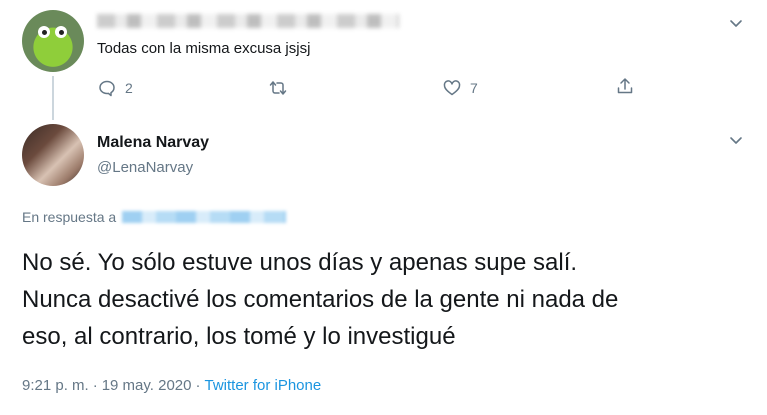  I want to click on heart-icon, so click(452, 88).